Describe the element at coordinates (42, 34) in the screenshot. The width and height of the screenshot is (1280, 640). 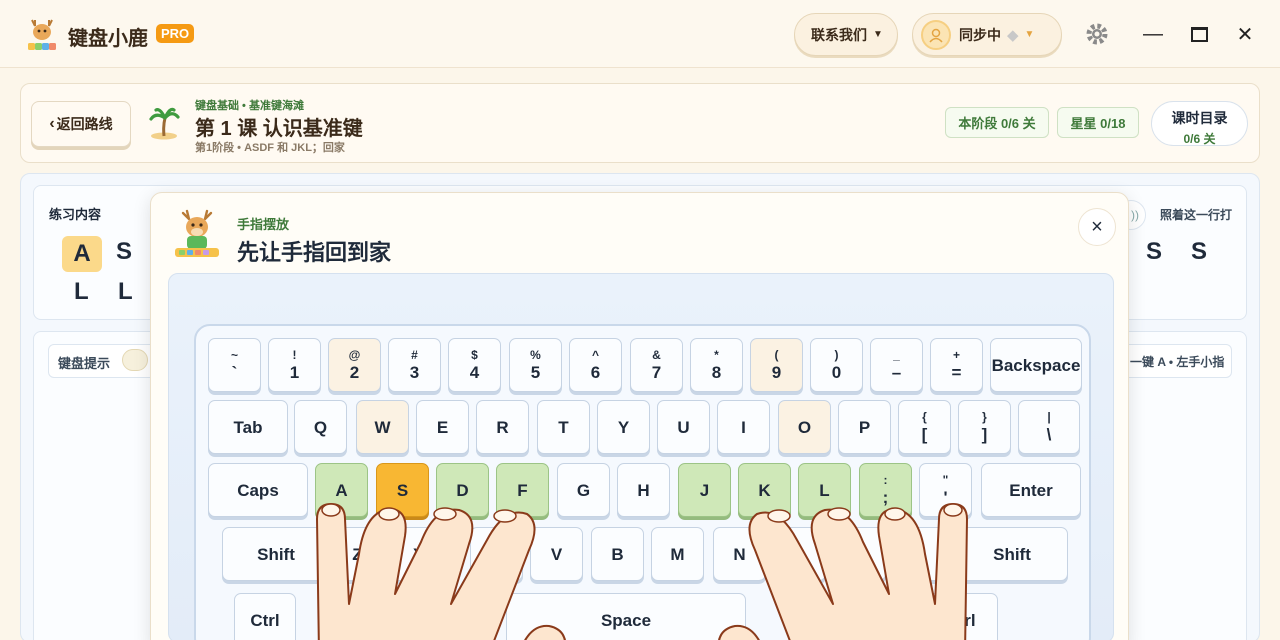
I see `deer-logo-icon` at that location.